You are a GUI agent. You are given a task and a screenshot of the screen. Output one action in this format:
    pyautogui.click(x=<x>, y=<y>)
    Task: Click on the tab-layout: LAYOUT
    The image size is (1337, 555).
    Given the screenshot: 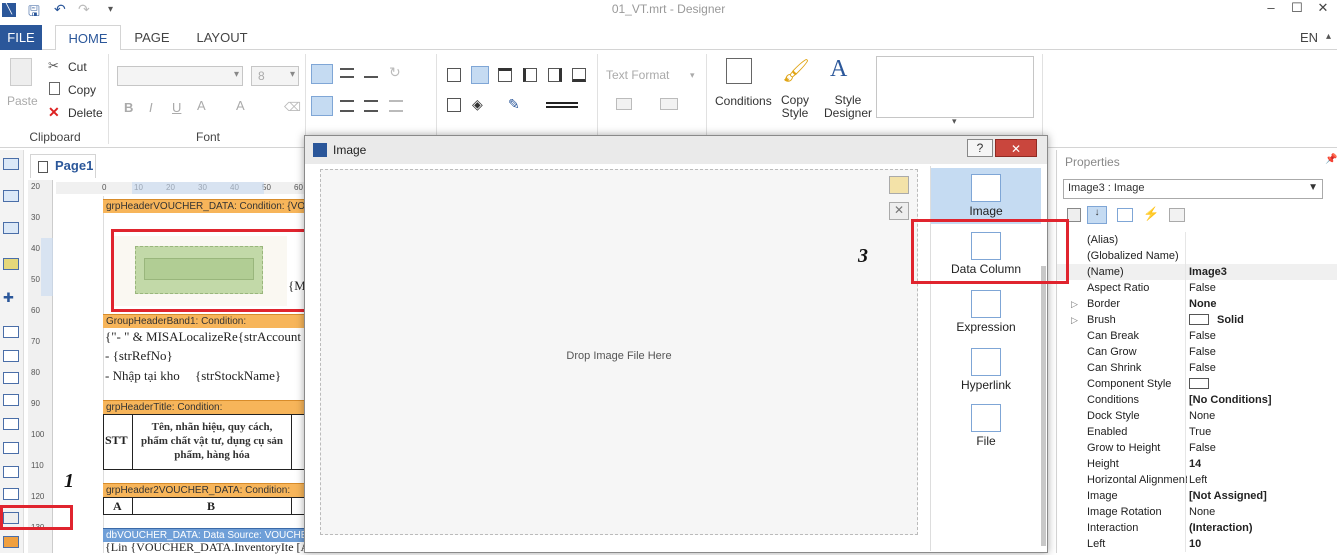 What is the action you would take?
    pyautogui.click(x=222, y=37)
    